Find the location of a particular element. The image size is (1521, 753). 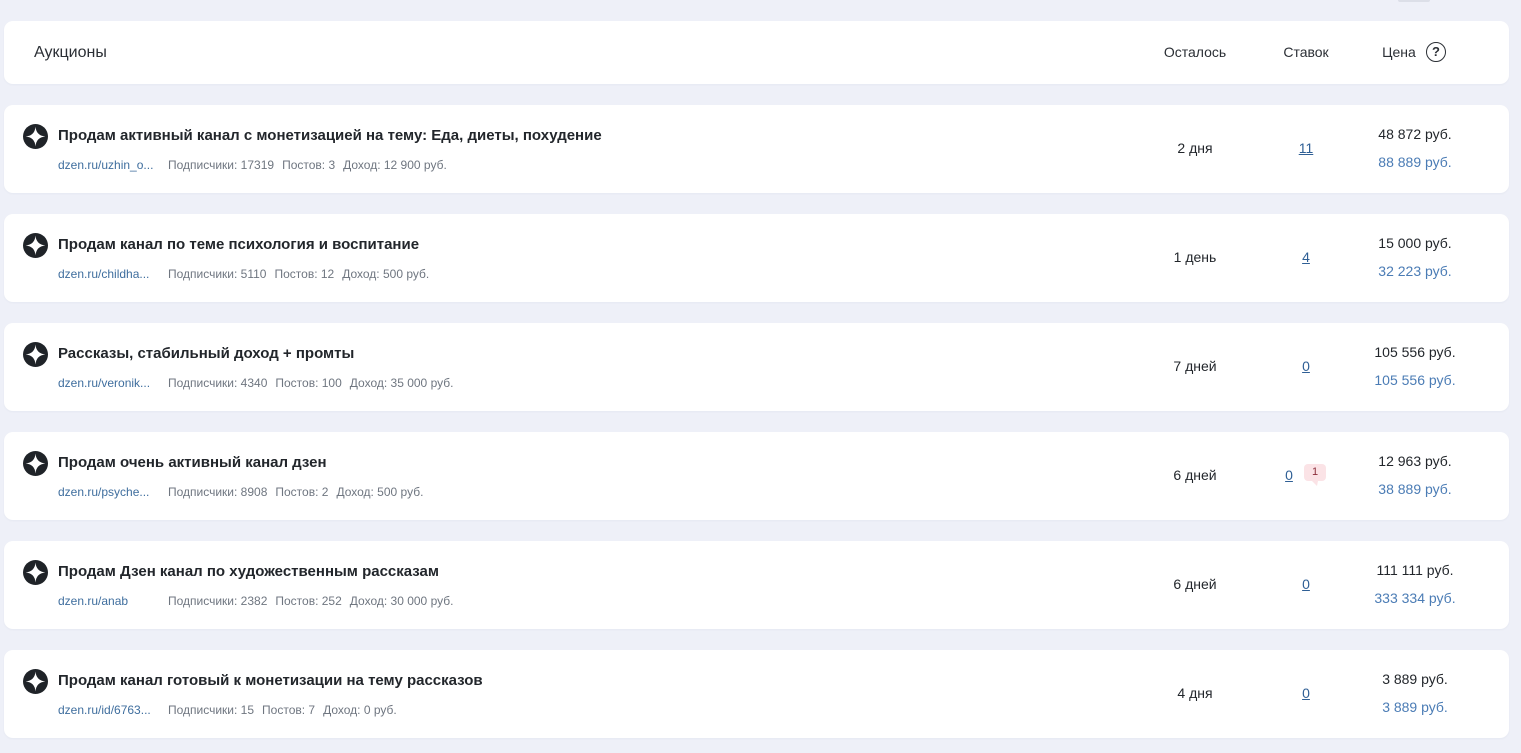

time-remaining: 7 дней is located at coordinates (1195, 366).